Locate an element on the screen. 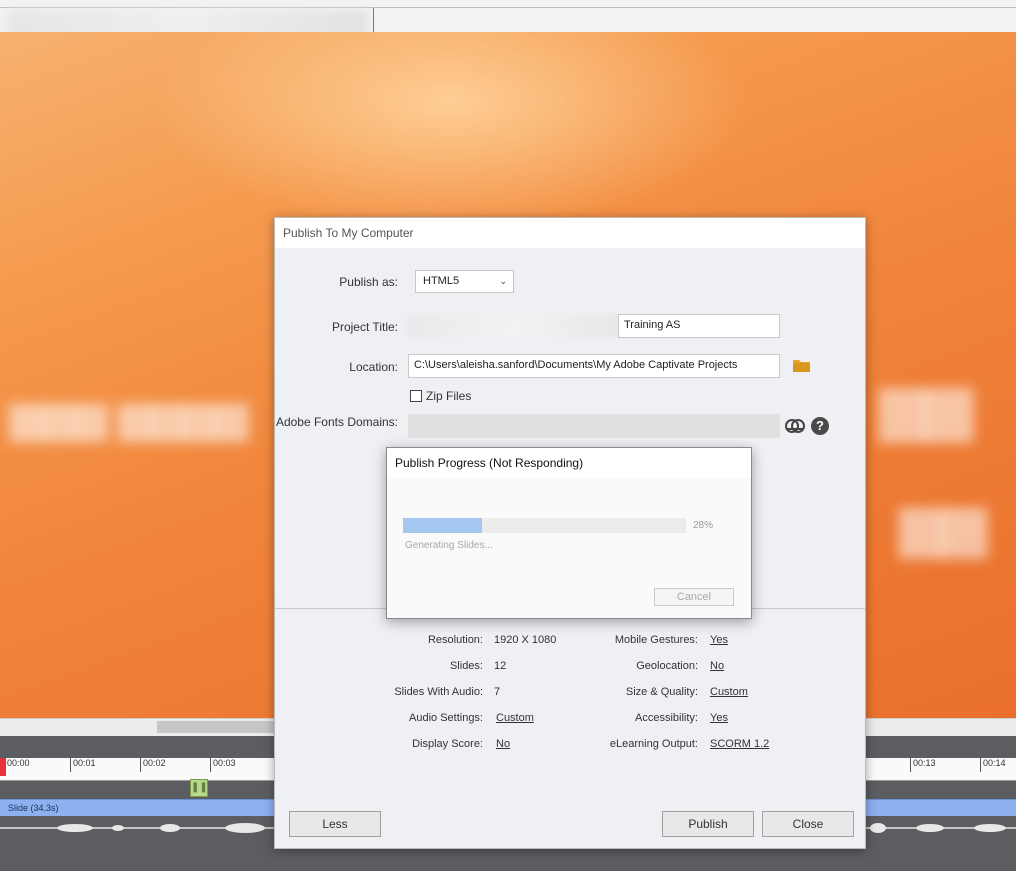 The image size is (1016, 871). dialog-title: Publish To My Computer is located at coordinates (348, 233).